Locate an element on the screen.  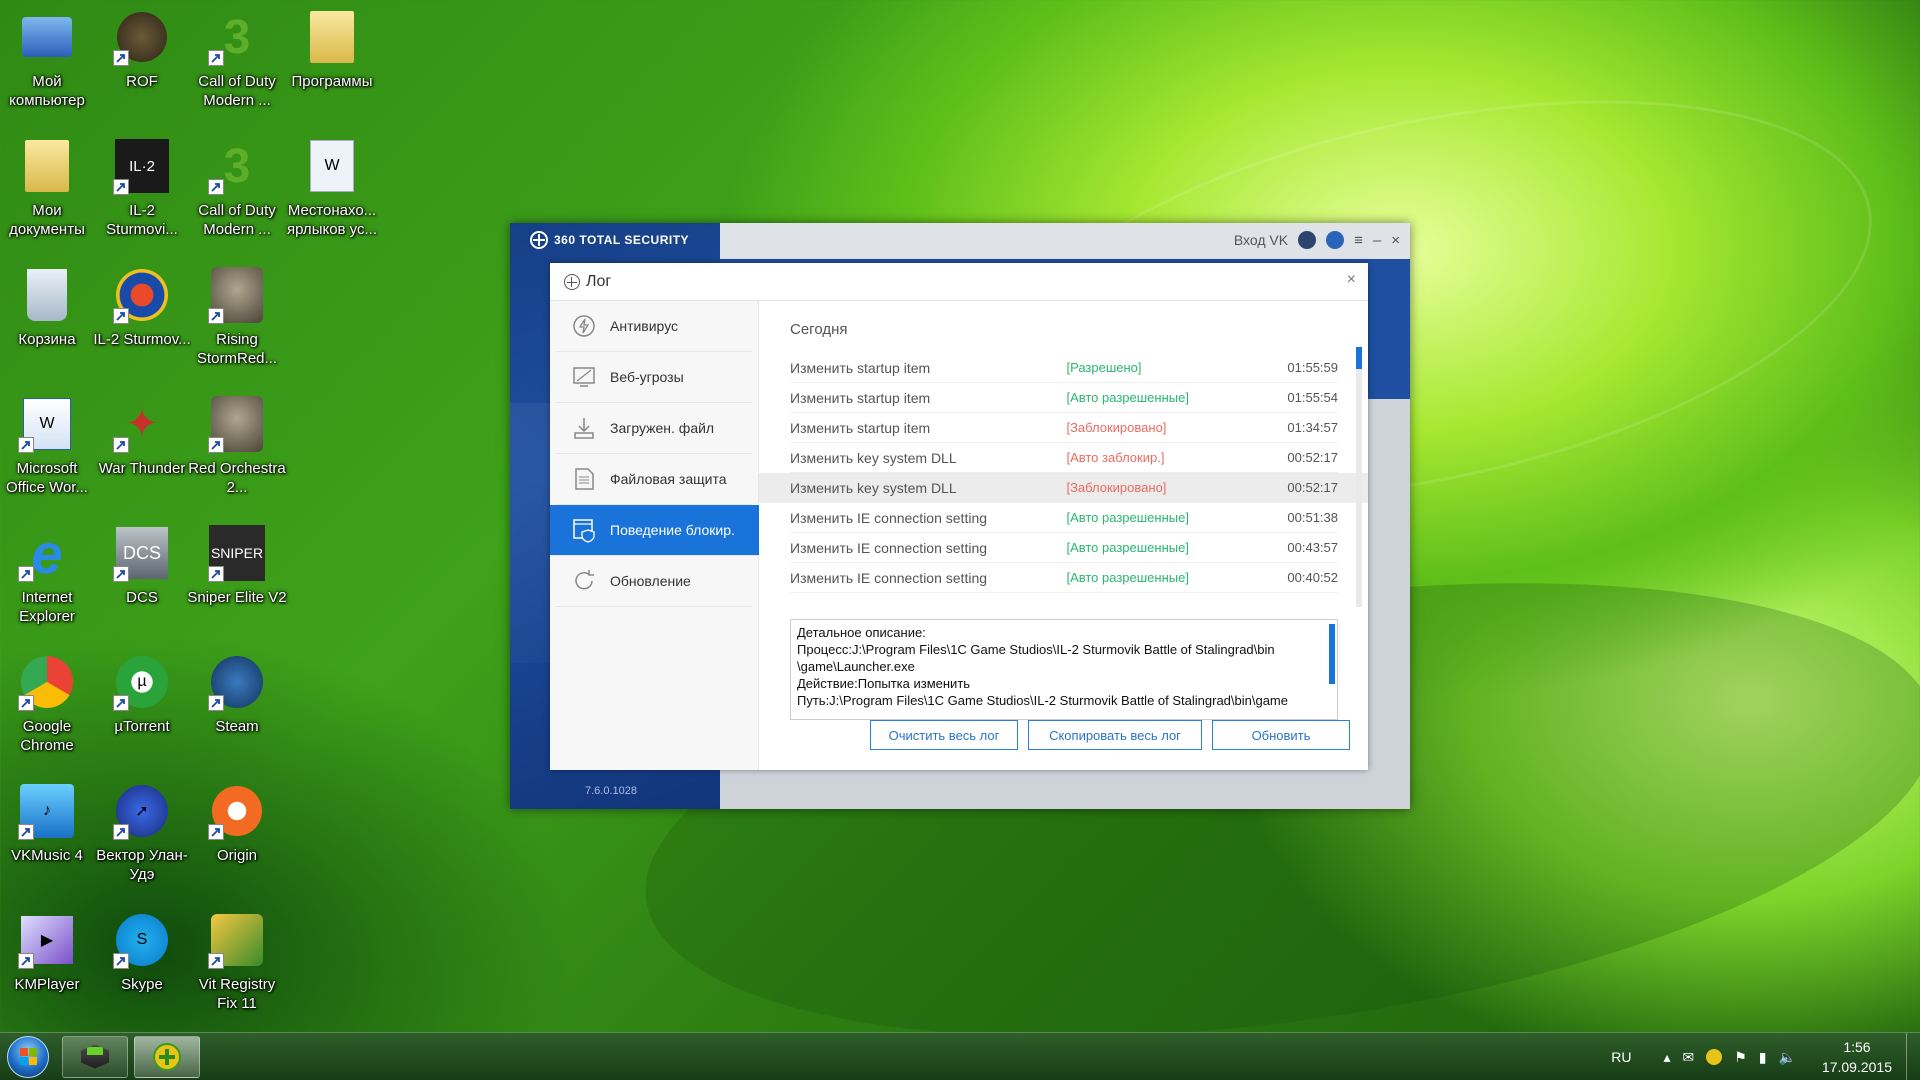
desktop-icon-label: KMPlayer is located at coordinates (47, 984).